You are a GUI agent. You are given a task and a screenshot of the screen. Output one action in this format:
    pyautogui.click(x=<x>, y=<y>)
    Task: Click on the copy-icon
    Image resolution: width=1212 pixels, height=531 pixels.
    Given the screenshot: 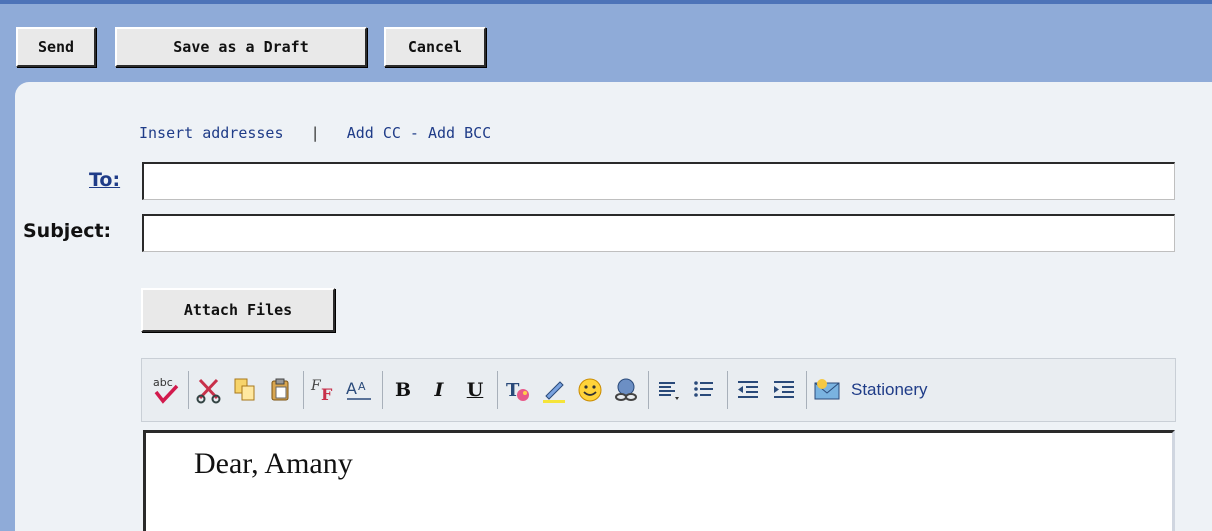 What is the action you would take?
    pyautogui.click(x=245, y=390)
    